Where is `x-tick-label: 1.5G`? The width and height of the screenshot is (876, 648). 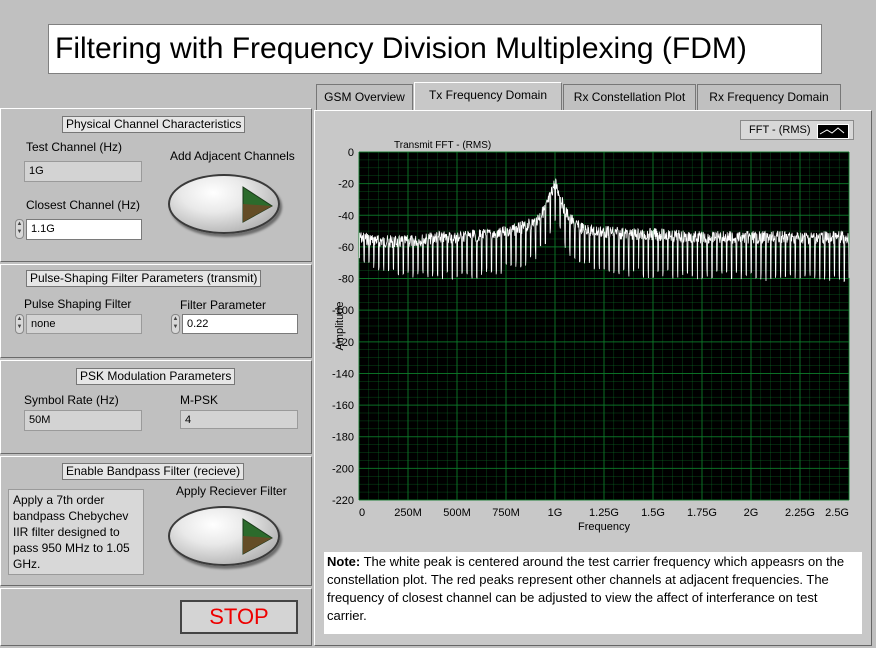 x-tick-label: 1.5G is located at coordinates (653, 513).